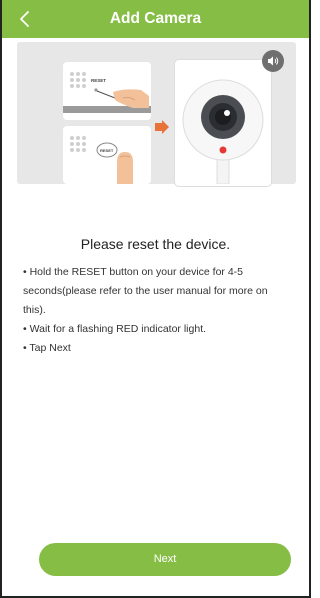 The height and width of the screenshot is (598, 320). What do you see at coordinates (99, 80) in the screenshot?
I see `reset-label: RESET` at bounding box center [99, 80].